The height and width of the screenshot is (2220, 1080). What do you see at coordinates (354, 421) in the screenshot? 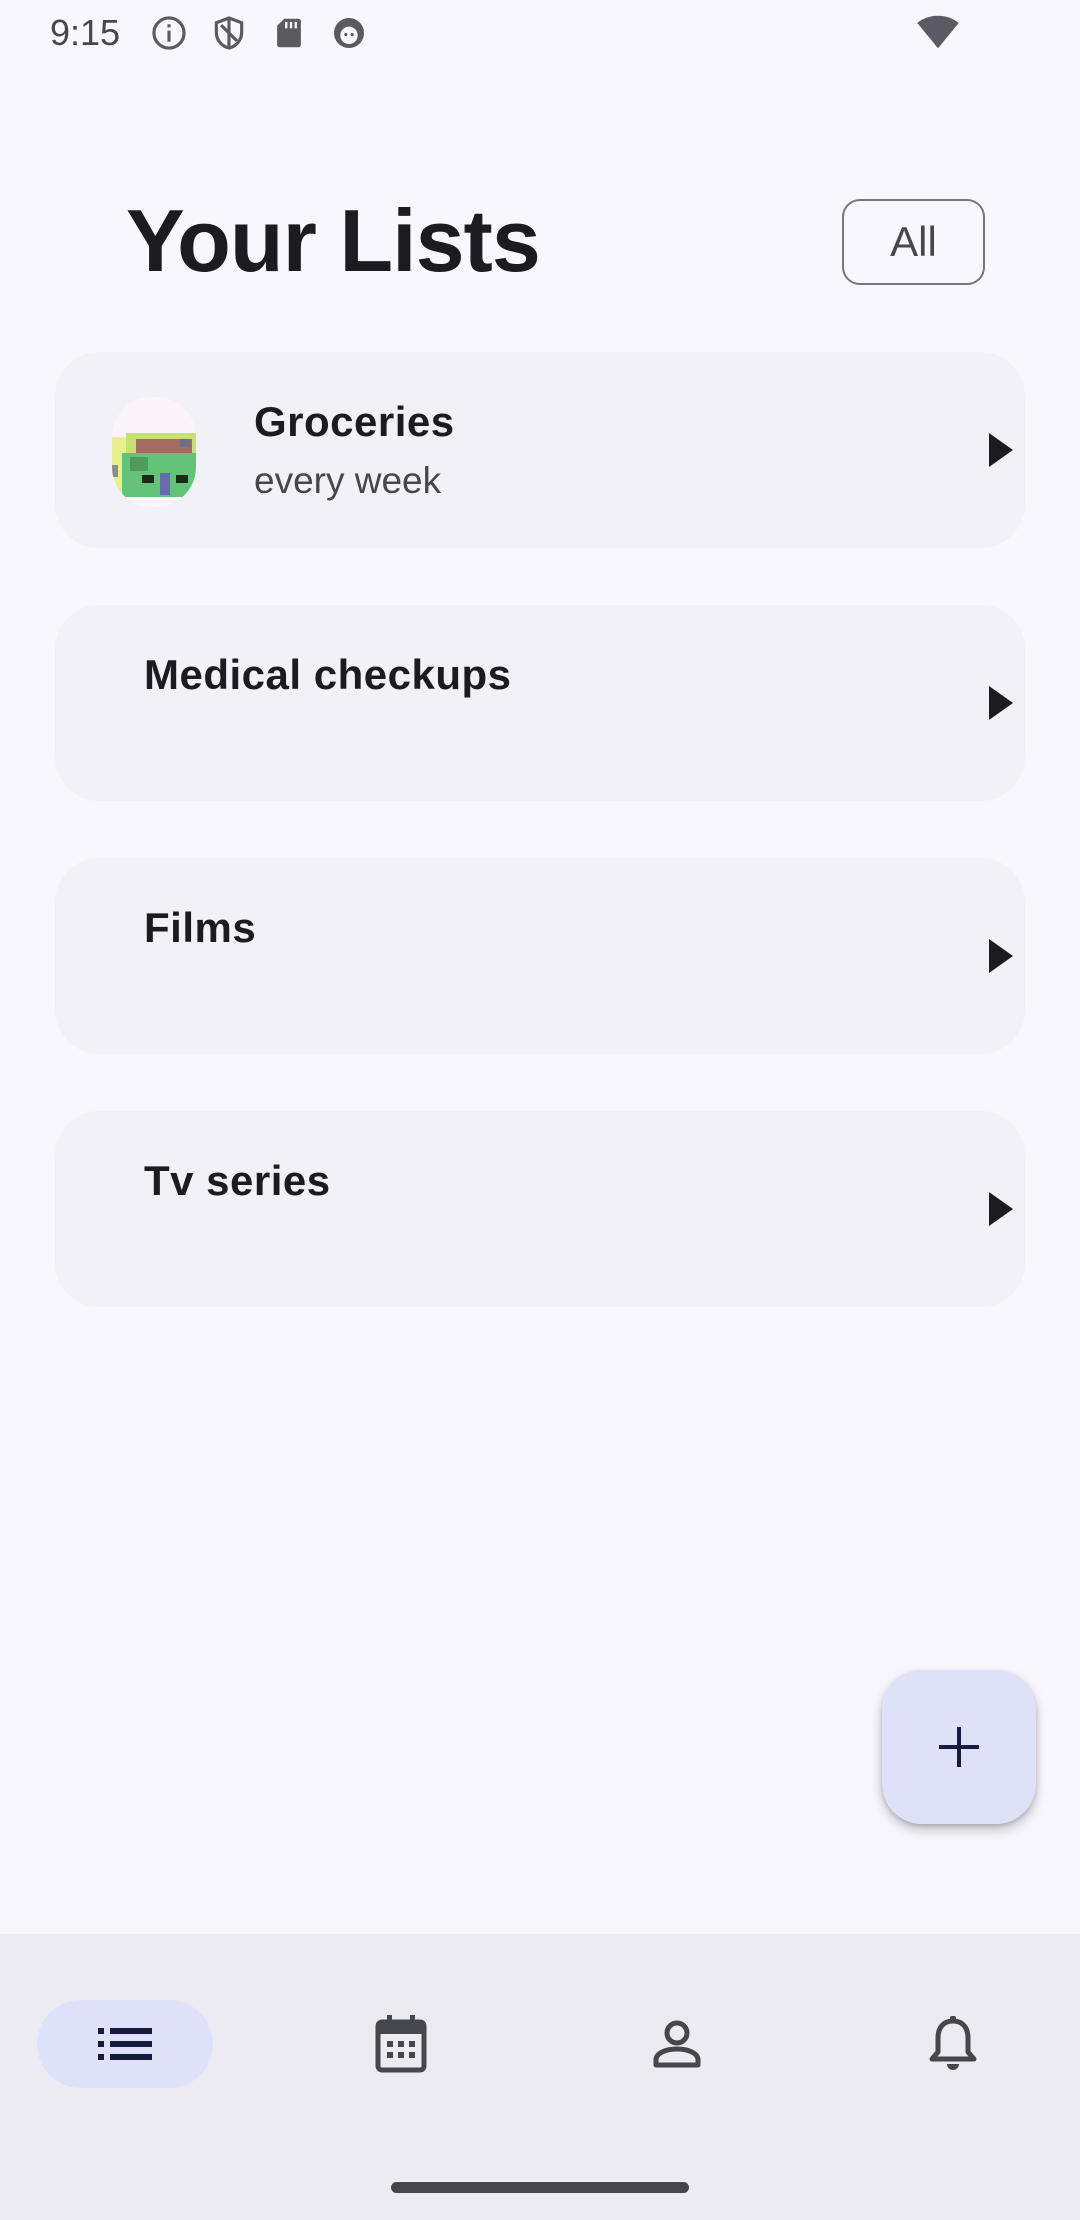
I see `list-title: Groceries` at bounding box center [354, 421].